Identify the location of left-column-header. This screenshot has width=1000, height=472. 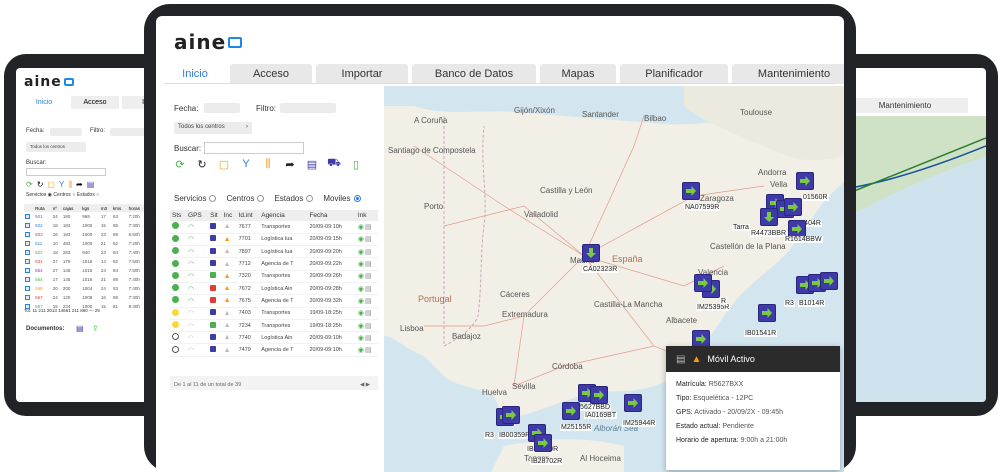
(29, 208).